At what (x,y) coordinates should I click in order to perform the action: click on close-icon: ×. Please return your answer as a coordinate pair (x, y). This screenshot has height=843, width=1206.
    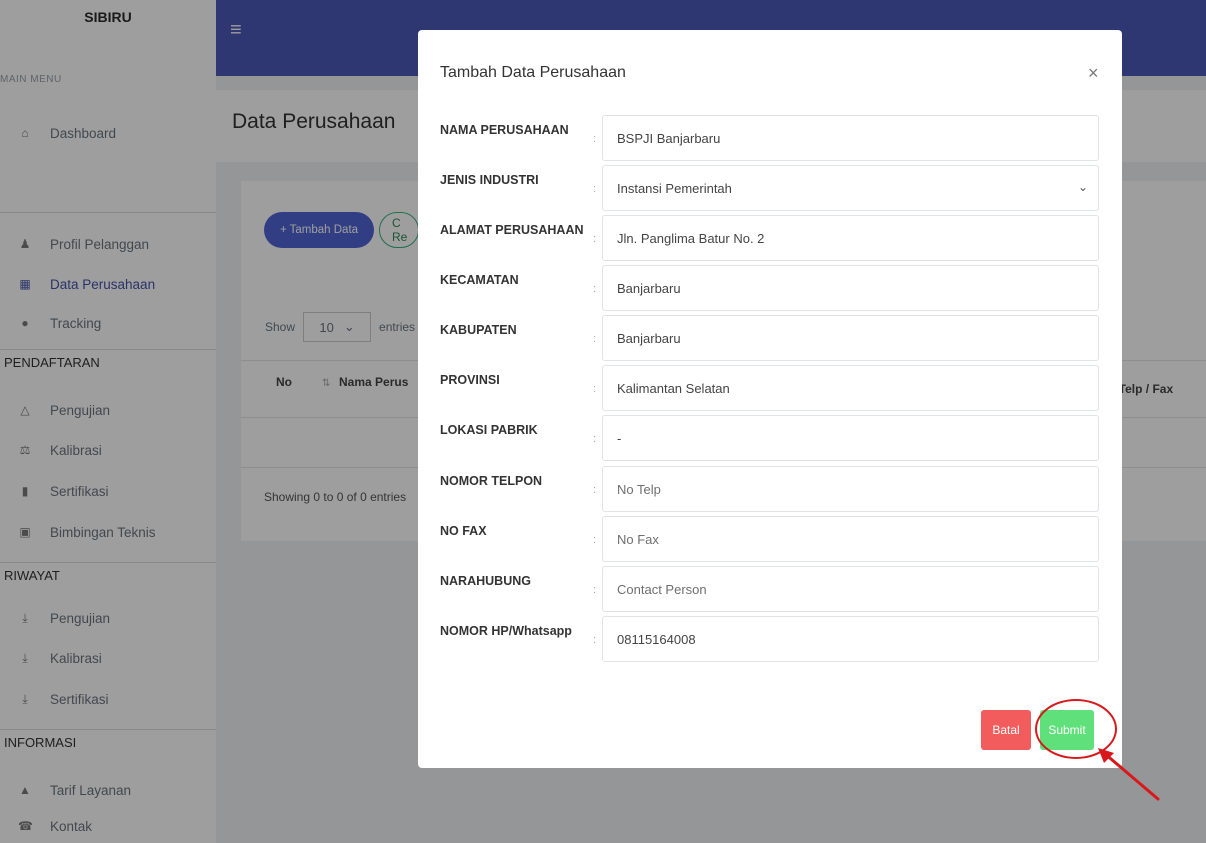
    Looking at the image, I should click on (1093, 73).